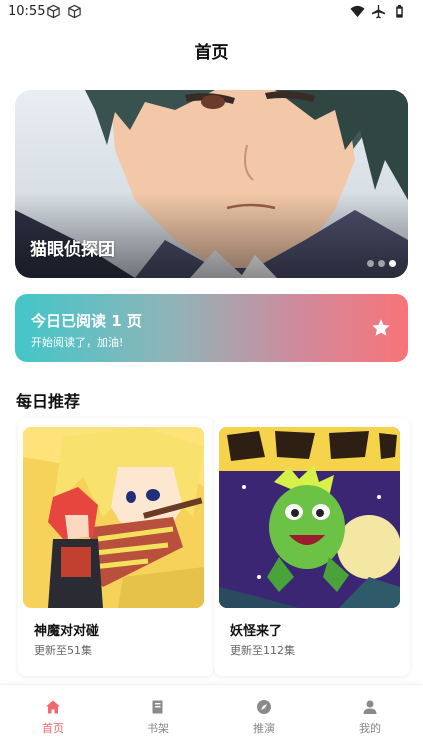 This screenshot has width=423, height=752. What do you see at coordinates (77, 342) in the screenshot?
I see `reading-subtitle: 开始阅读了，加油!` at bounding box center [77, 342].